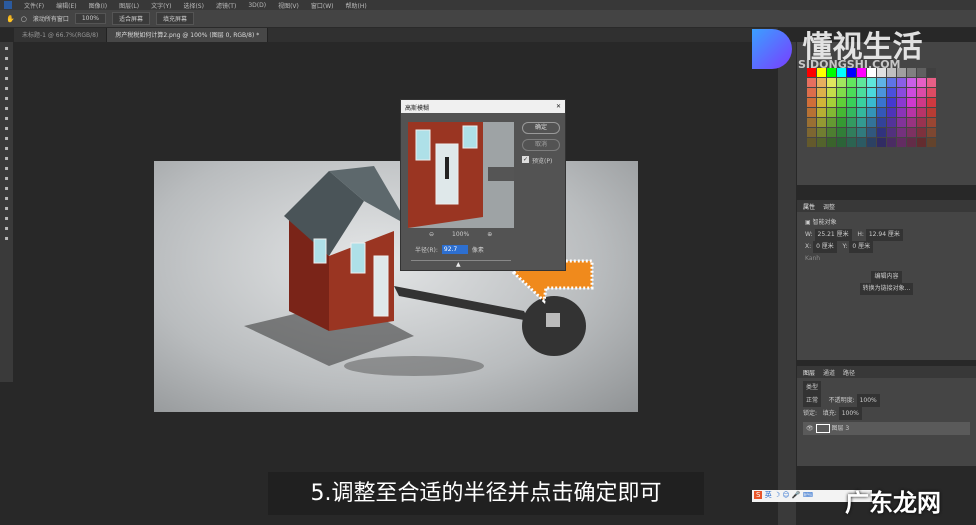 This screenshot has height=525, width=976. Describe the element at coordinates (768, 495) in the screenshot. I see `ime-language: 英` at that location.